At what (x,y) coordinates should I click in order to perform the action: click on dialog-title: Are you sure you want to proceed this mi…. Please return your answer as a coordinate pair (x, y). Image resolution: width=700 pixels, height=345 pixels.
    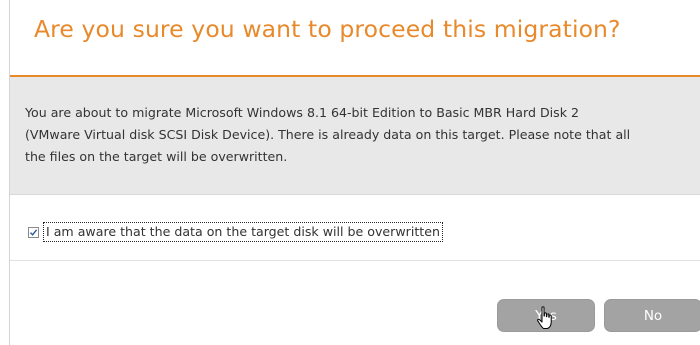
    Looking at the image, I should click on (327, 29).